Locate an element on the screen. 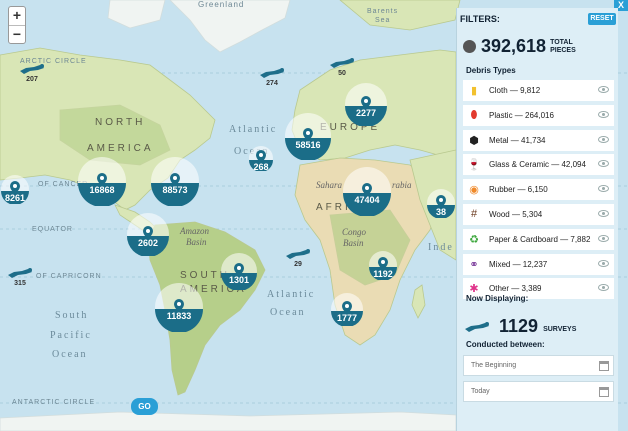  go-button: GO is located at coordinates (144, 406).